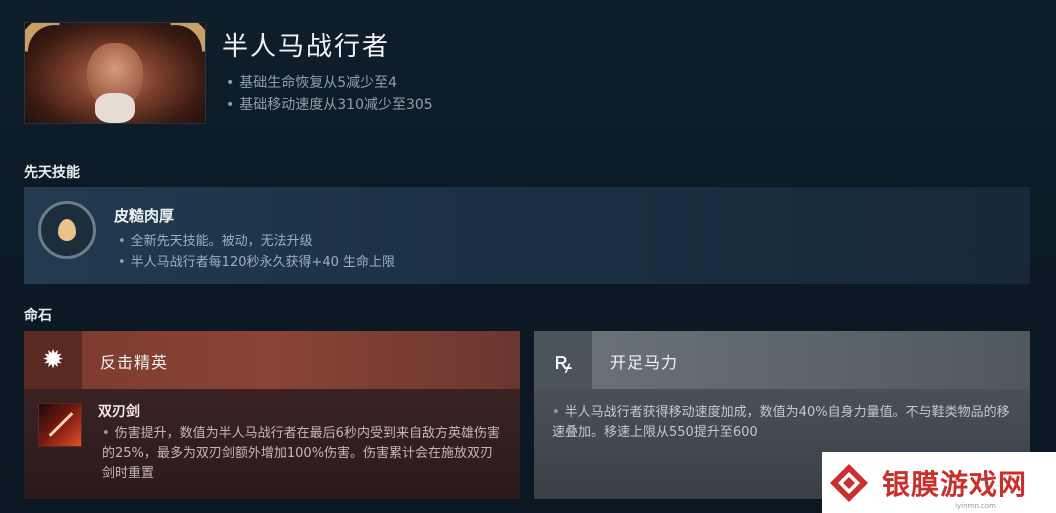 This screenshot has height=513, width=1056. What do you see at coordinates (134, 362) in the screenshot?
I see `facet-left-label: 反击精英` at bounding box center [134, 362].